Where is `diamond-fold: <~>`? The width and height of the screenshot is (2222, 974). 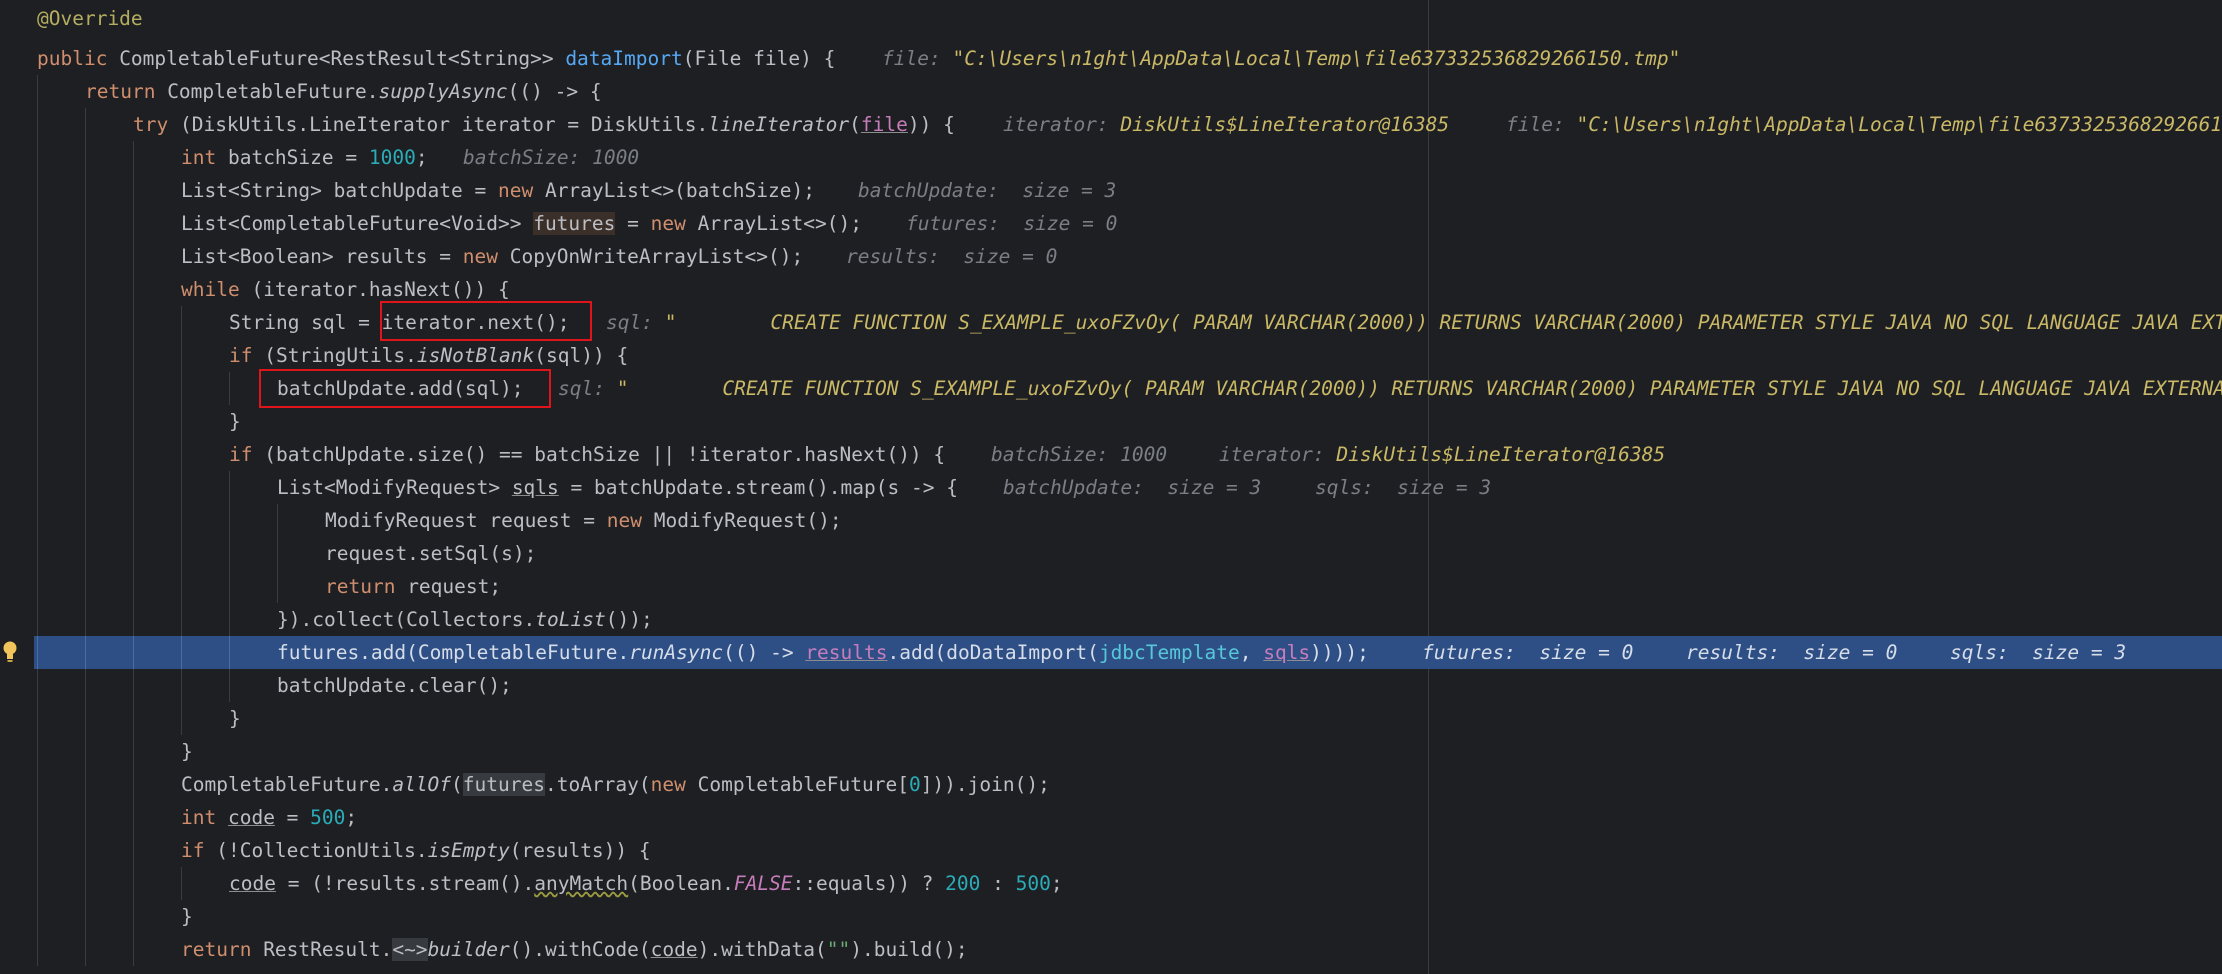 diamond-fold: <~> is located at coordinates (410, 949).